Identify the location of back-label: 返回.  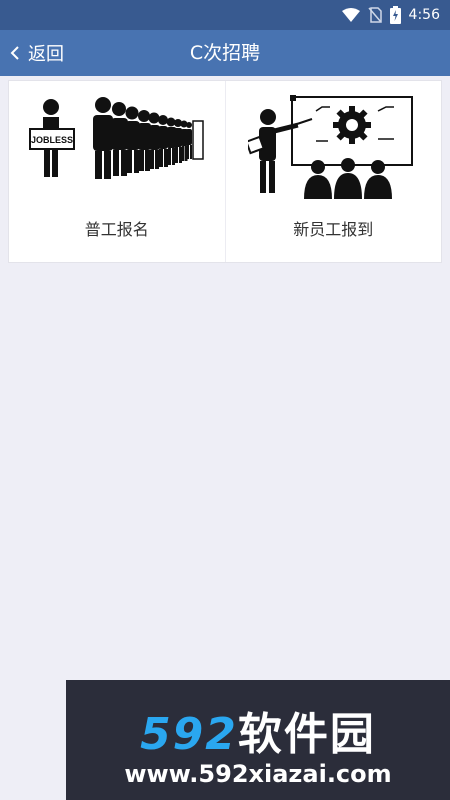
(46, 54).